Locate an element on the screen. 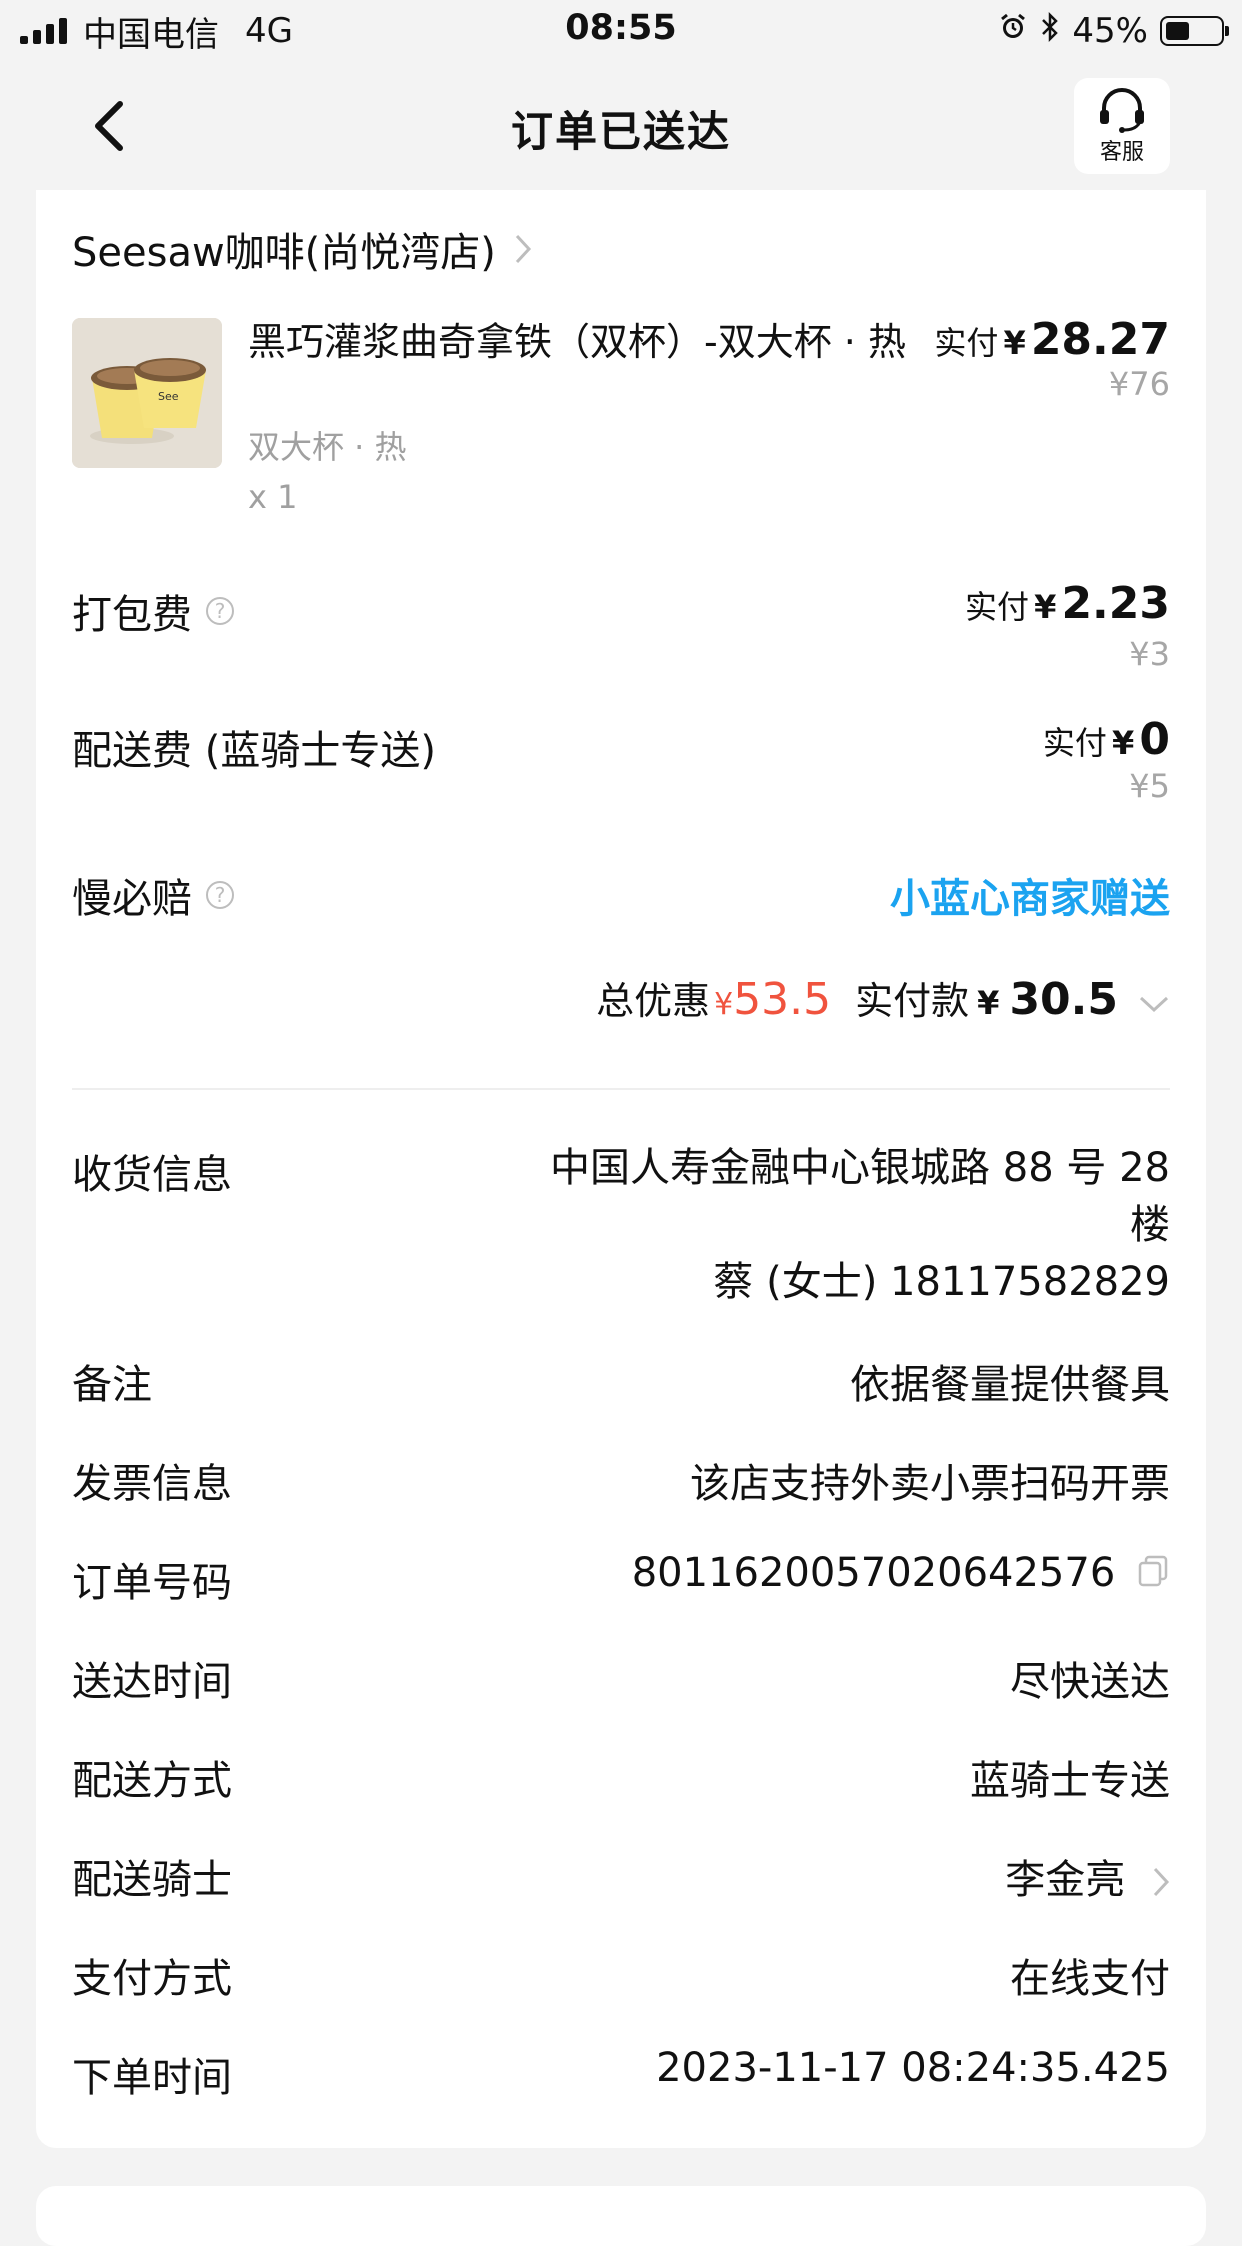 The width and height of the screenshot is (1242, 2246). next-card is located at coordinates (621, 2216).